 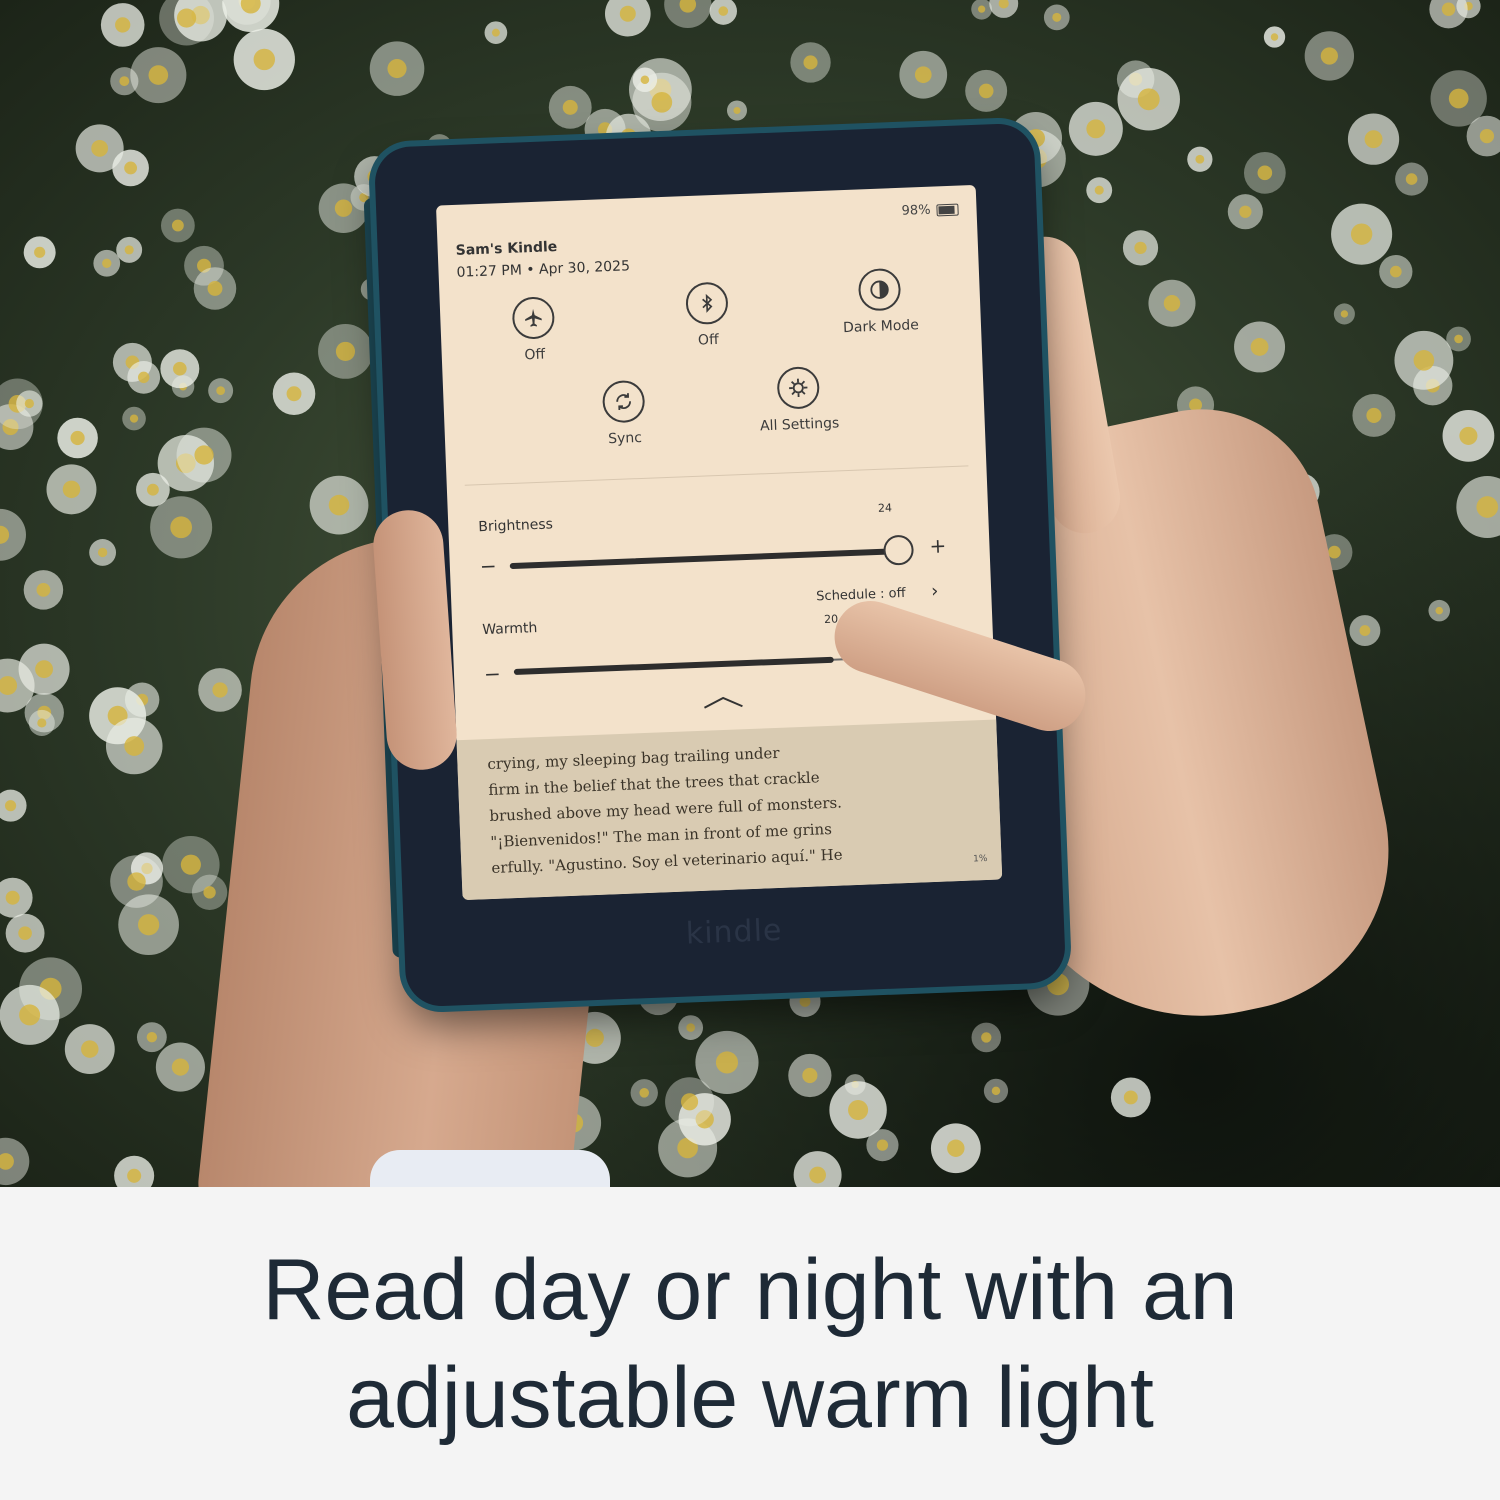 I want to click on brightness-increase-button: +, so click(x=938, y=545).